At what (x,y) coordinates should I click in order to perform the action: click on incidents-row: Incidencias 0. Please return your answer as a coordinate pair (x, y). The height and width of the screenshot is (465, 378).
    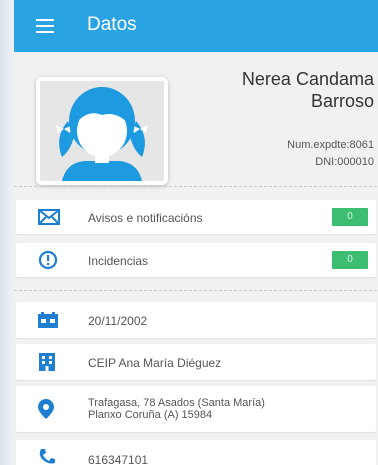
    Looking at the image, I should click on (196, 260).